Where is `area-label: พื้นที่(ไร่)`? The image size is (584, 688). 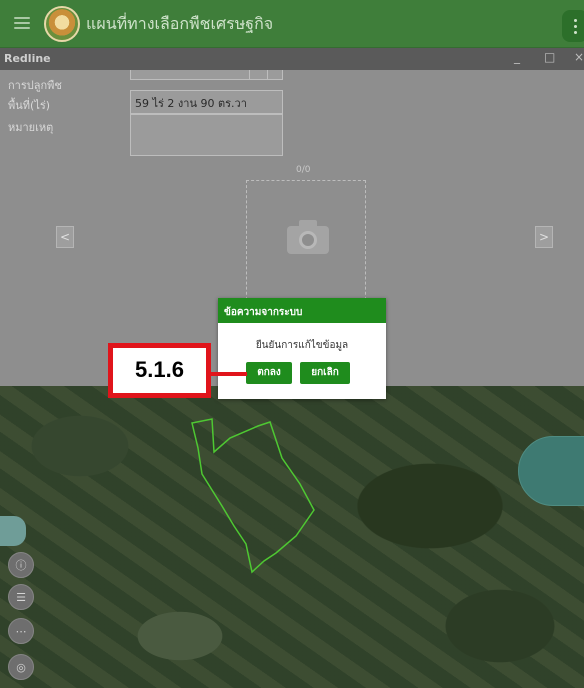 area-label: พื้นที่(ไร่) is located at coordinates (29, 105).